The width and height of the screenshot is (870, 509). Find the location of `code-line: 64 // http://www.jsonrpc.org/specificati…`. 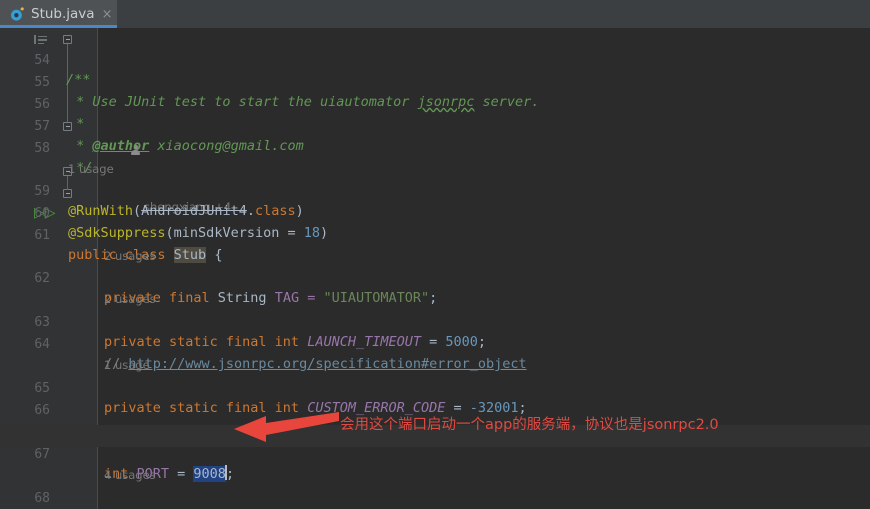

code-line: 64 // http://www.jsonrpc.org/specificati… is located at coordinates (435, 343).